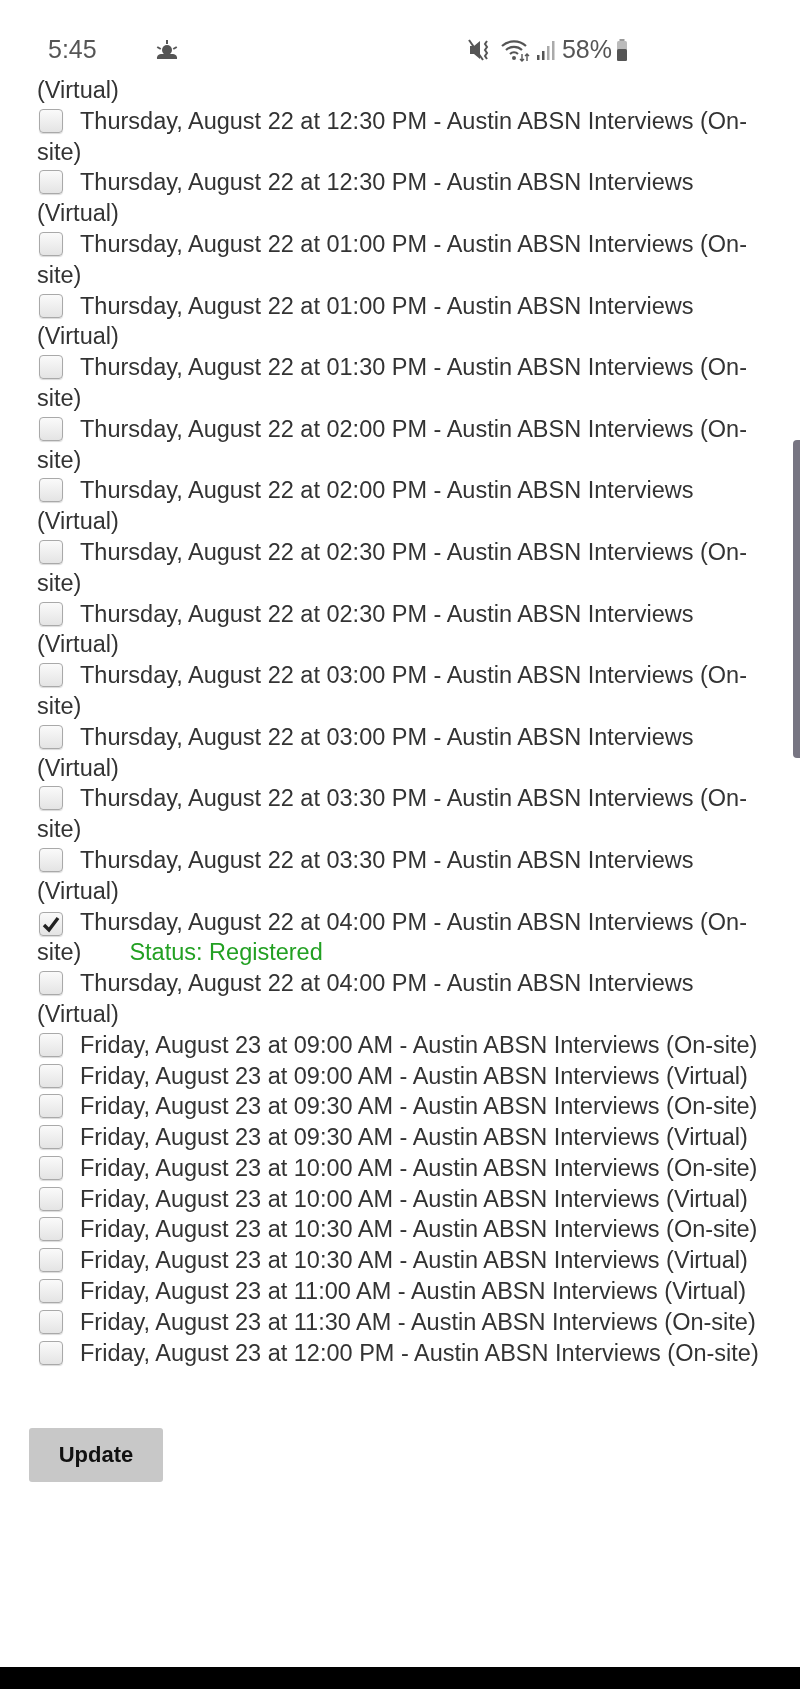 The width and height of the screenshot is (800, 1689). I want to click on slot-label: Friday, August 23 at 09:30 AM - Austin ABSN Interviews (Virtual), so click(414, 1137).